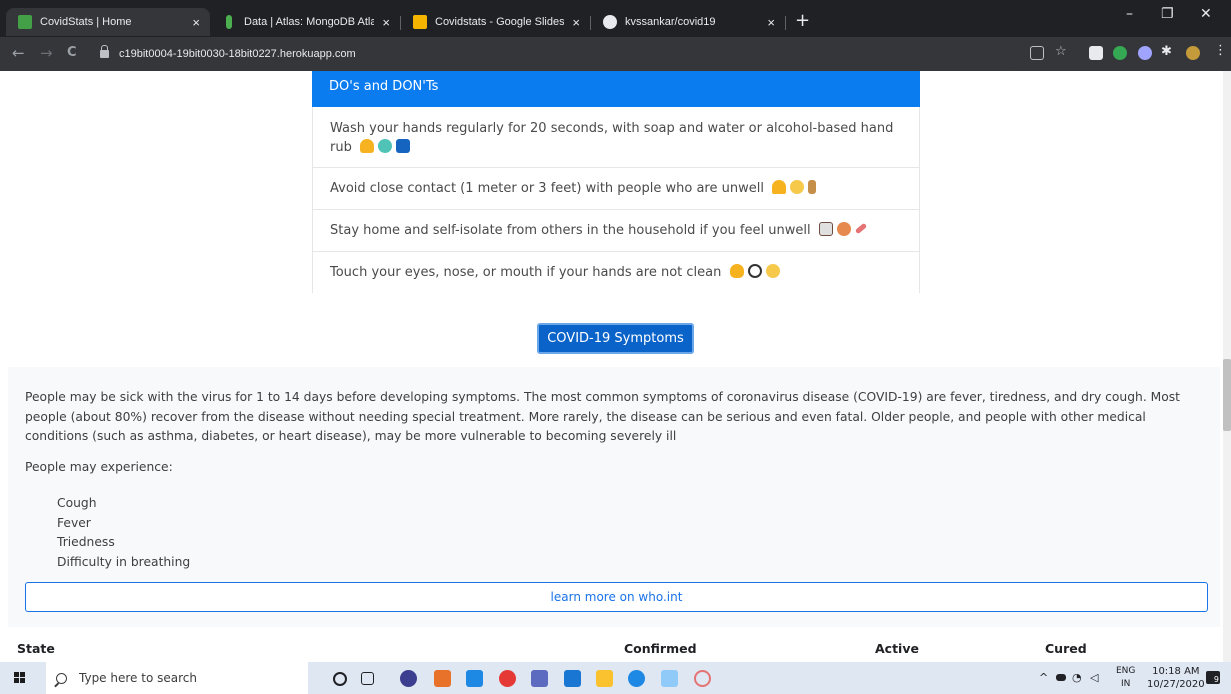 Image resolution: width=1231 pixels, height=694 pixels. What do you see at coordinates (1221, 50) in the screenshot?
I see `menu-kebab-icon: ⋮` at bounding box center [1221, 50].